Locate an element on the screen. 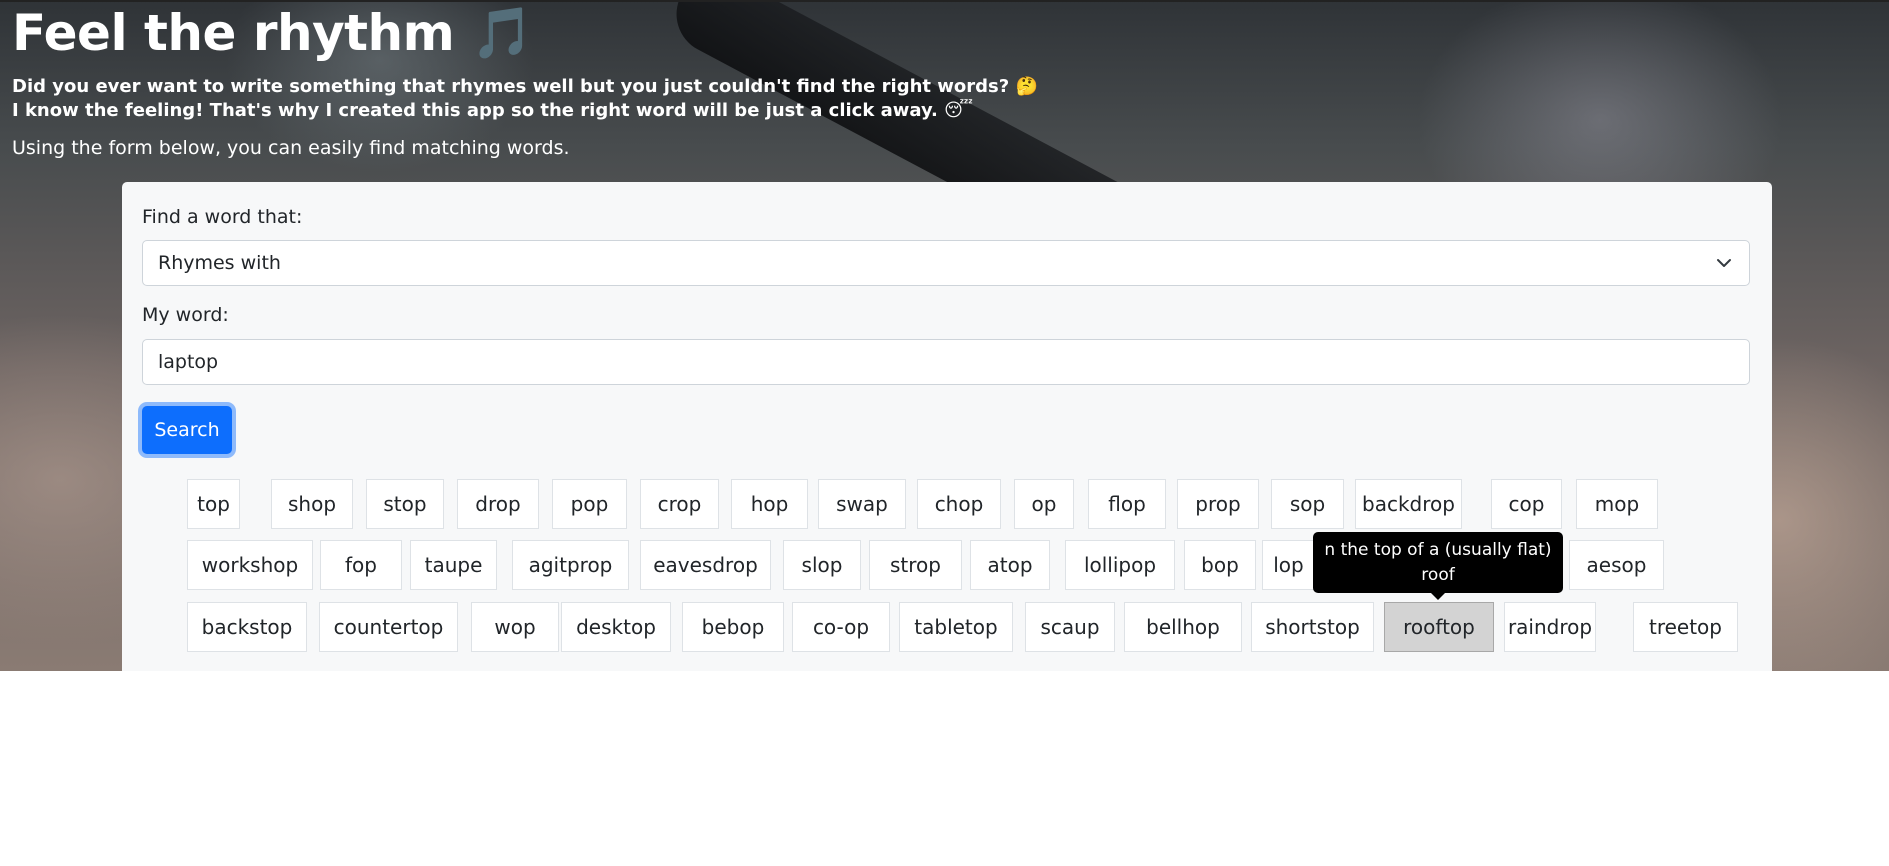 The image size is (1889, 866). result-word-chip: agitprop is located at coordinates (570, 565).